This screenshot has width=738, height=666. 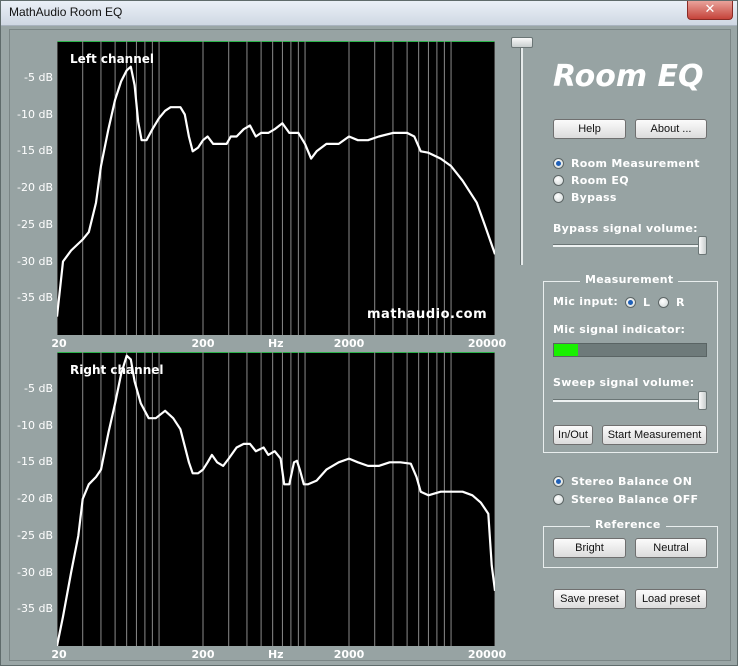 What do you see at coordinates (600, 180) in the screenshot?
I see `mode-option-label: Room EQ` at bounding box center [600, 180].